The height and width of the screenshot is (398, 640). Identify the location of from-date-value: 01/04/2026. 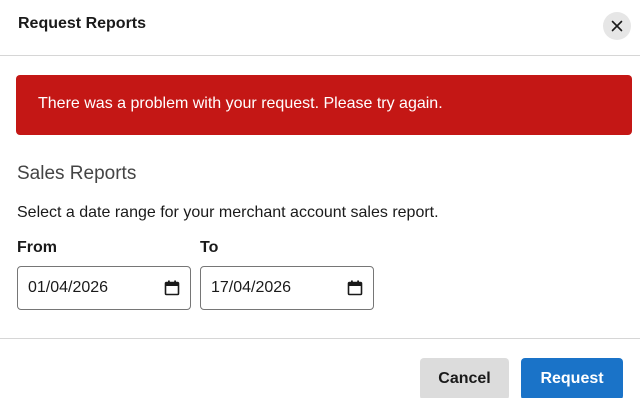
(68, 287).